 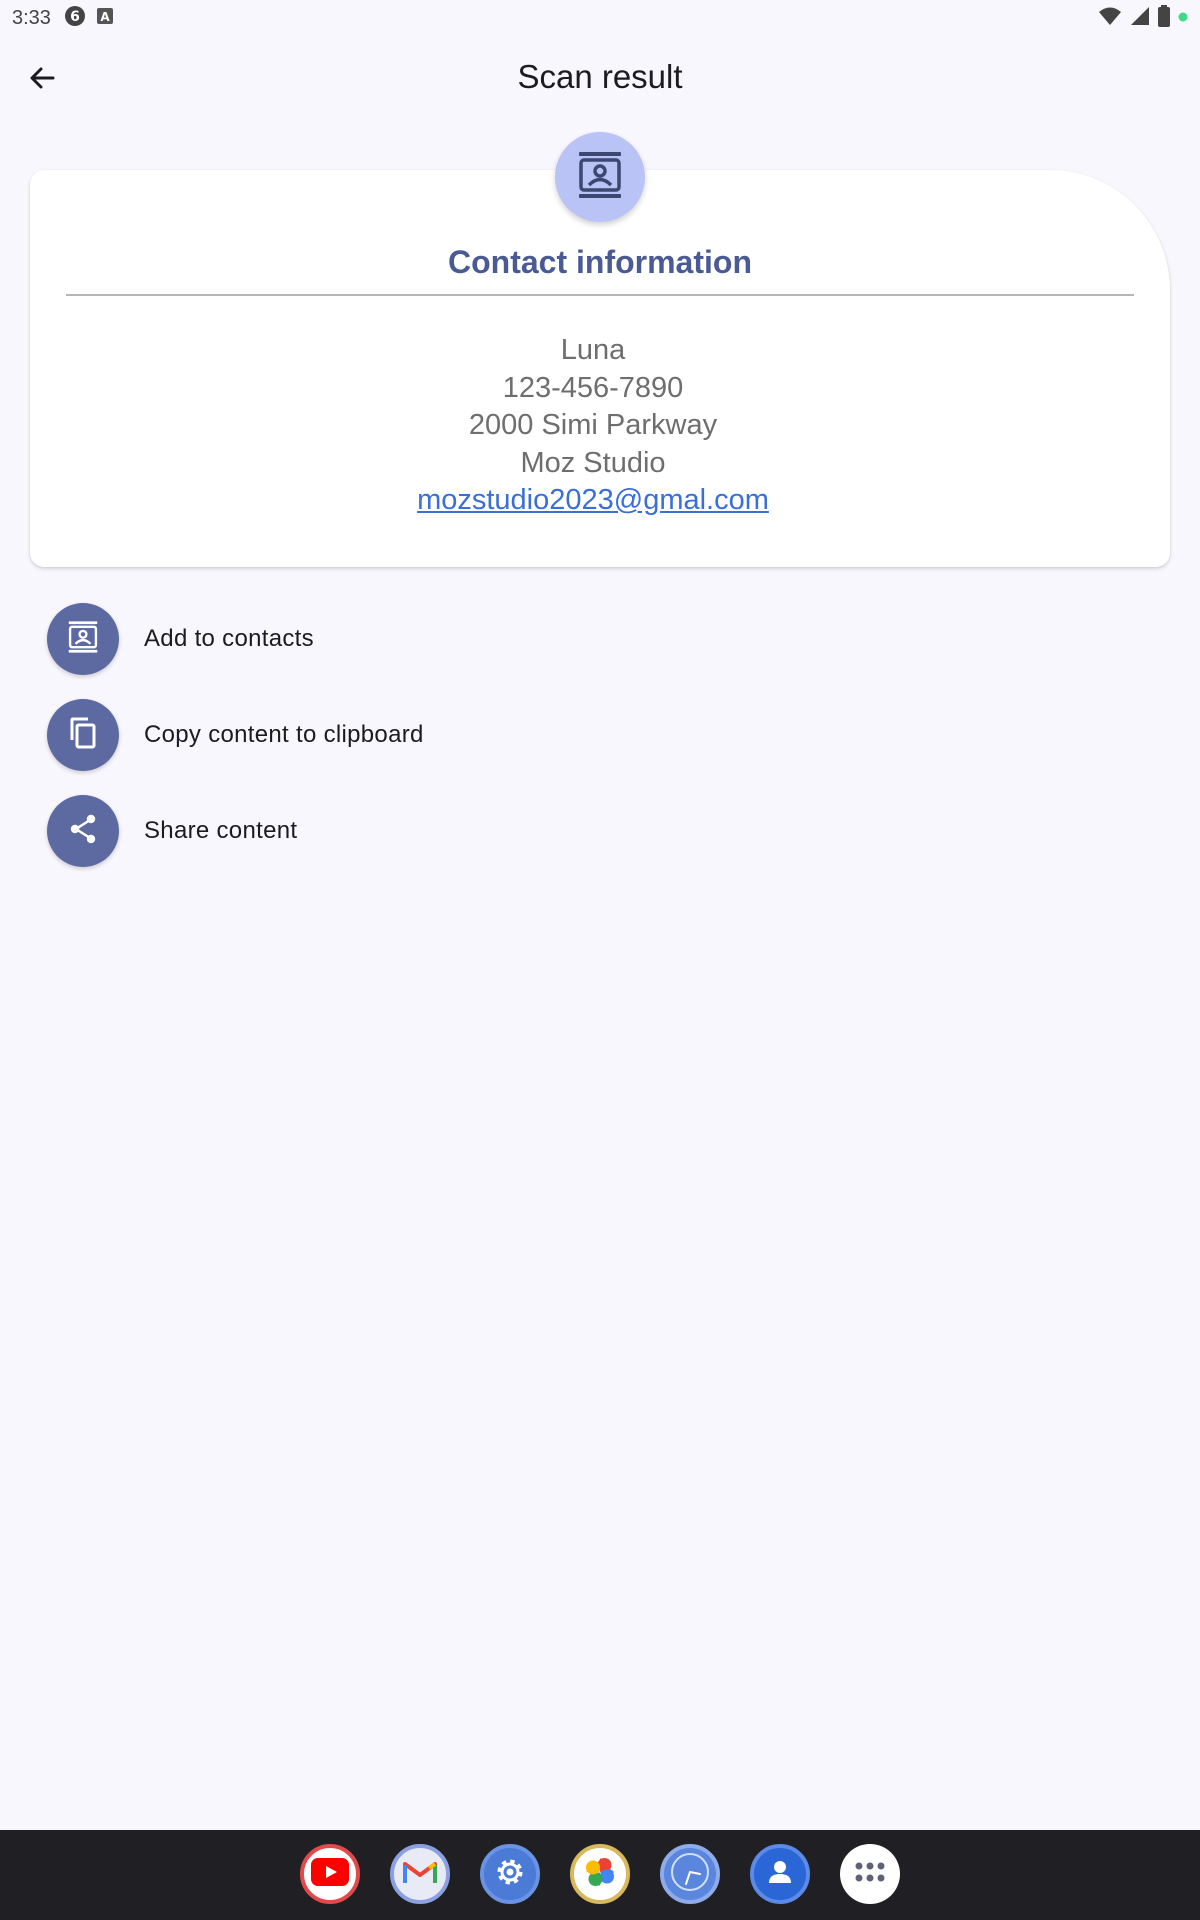 I want to click on contact-organization: Moz Studio, so click(x=593, y=462).